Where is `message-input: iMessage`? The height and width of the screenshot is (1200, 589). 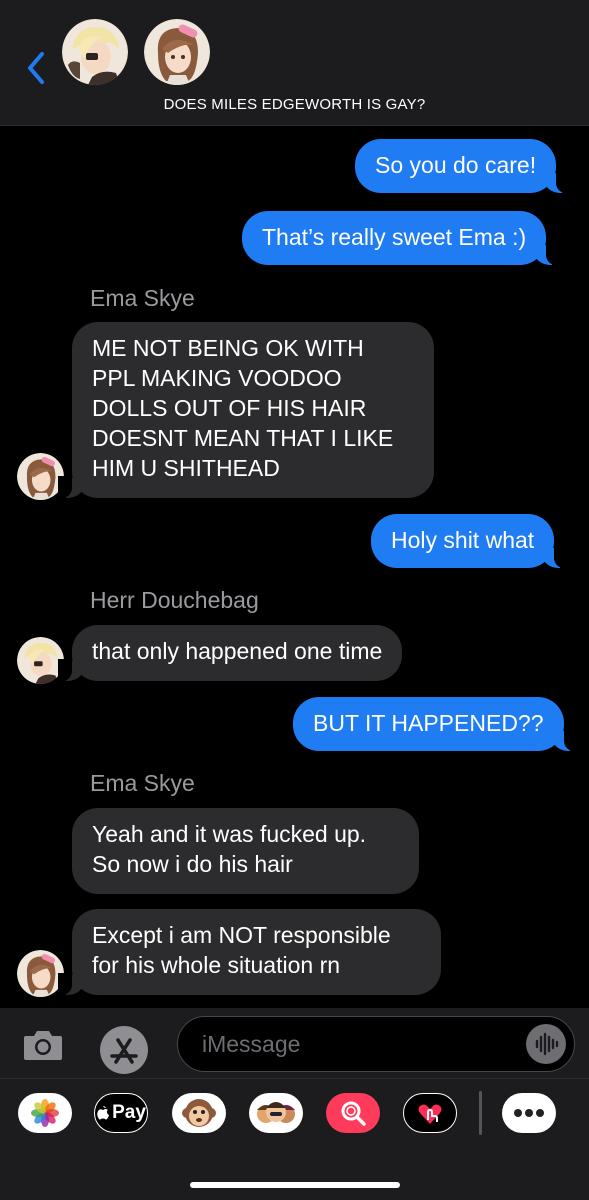
message-input: iMessage is located at coordinates (376, 1044).